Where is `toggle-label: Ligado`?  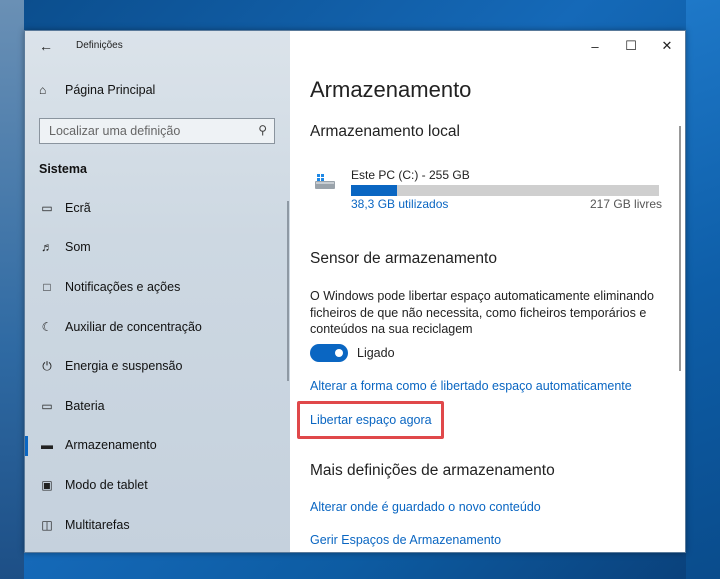 toggle-label: Ligado is located at coordinates (376, 353).